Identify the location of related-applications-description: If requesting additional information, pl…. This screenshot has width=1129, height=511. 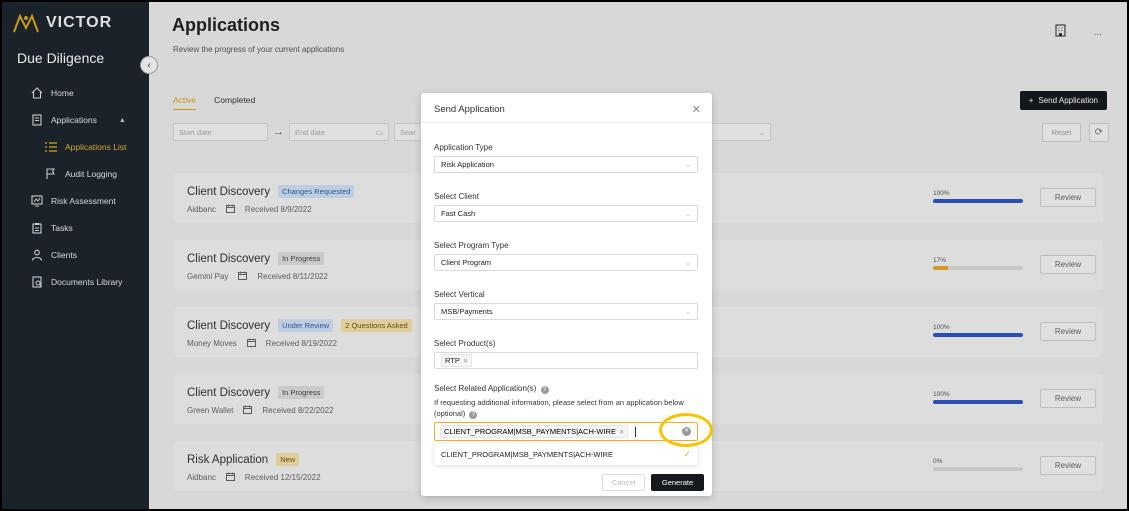
(568, 408).